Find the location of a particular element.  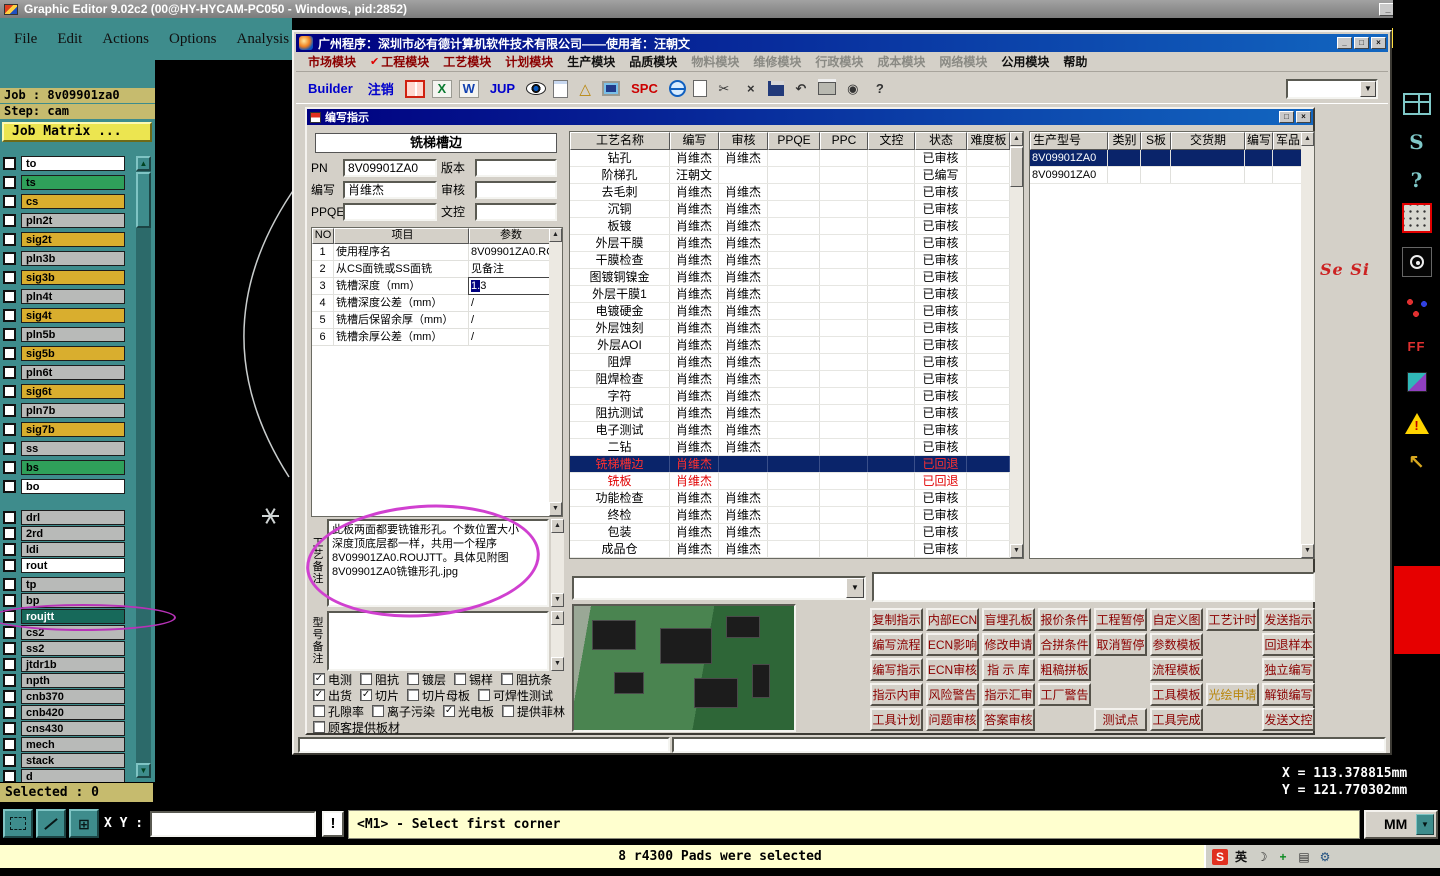

layer-checkbox-ts is located at coordinates (9, 182).